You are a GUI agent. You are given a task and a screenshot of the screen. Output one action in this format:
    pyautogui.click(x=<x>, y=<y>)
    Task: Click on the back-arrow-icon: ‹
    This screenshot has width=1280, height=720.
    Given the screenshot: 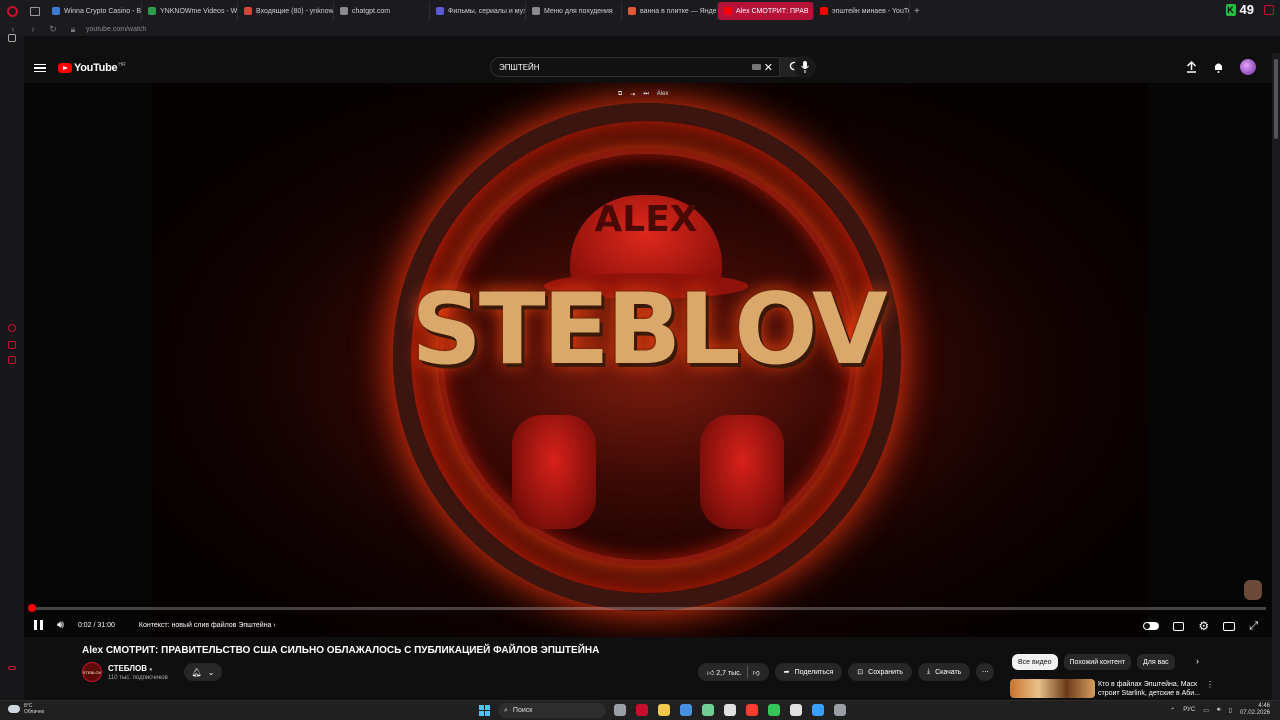 What is the action you would take?
    pyautogui.click(x=13, y=29)
    